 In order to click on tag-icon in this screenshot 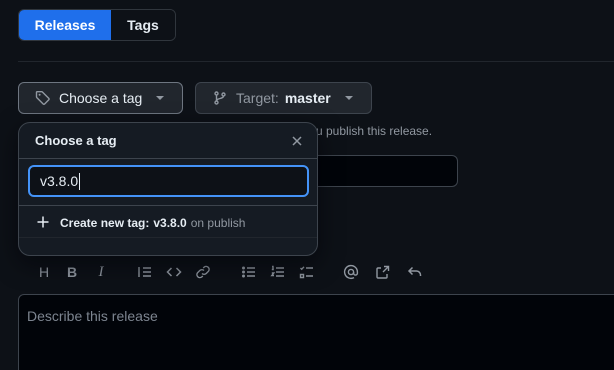, I will do `click(43, 98)`.